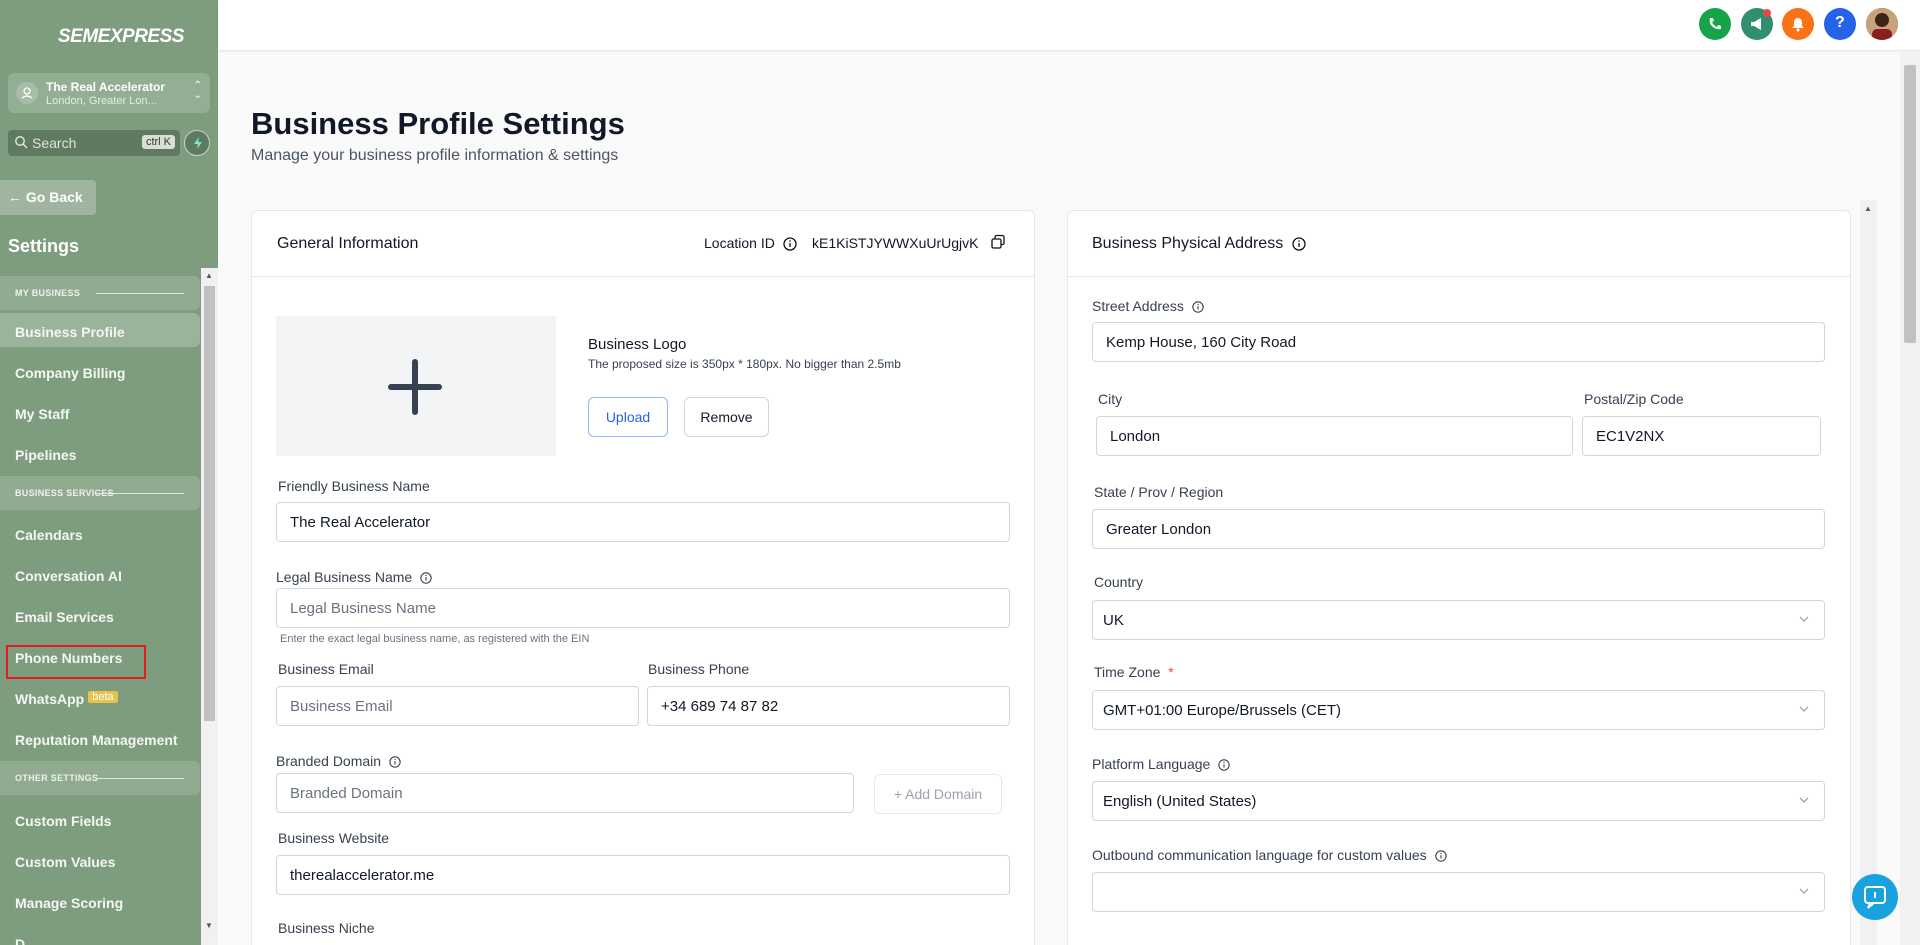  I want to click on nav-item-manage-scoring: Manage Scoring, so click(100, 901).